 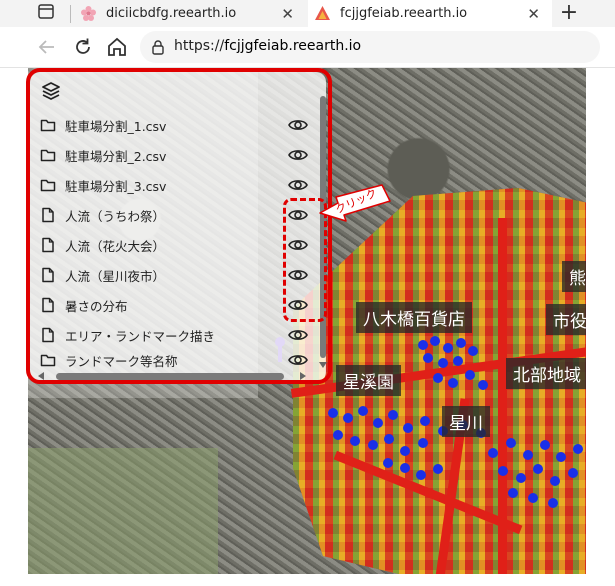 I want to click on tab-title: fcjjgfeiab.reearth.io, so click(x=404, y=13).